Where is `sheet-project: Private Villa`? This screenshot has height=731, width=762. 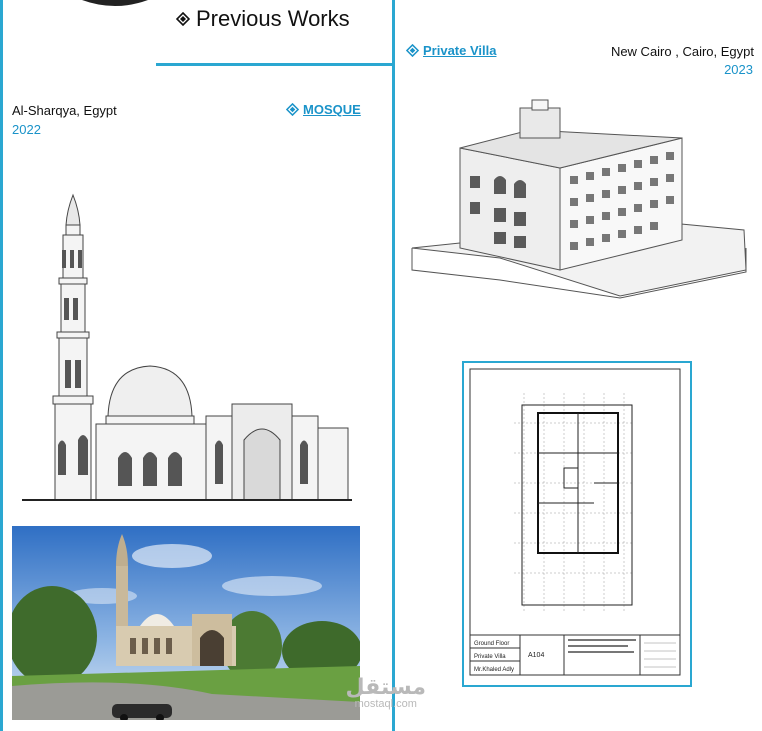 sheet-project: Private Villa is located at coordinates (490, 657).